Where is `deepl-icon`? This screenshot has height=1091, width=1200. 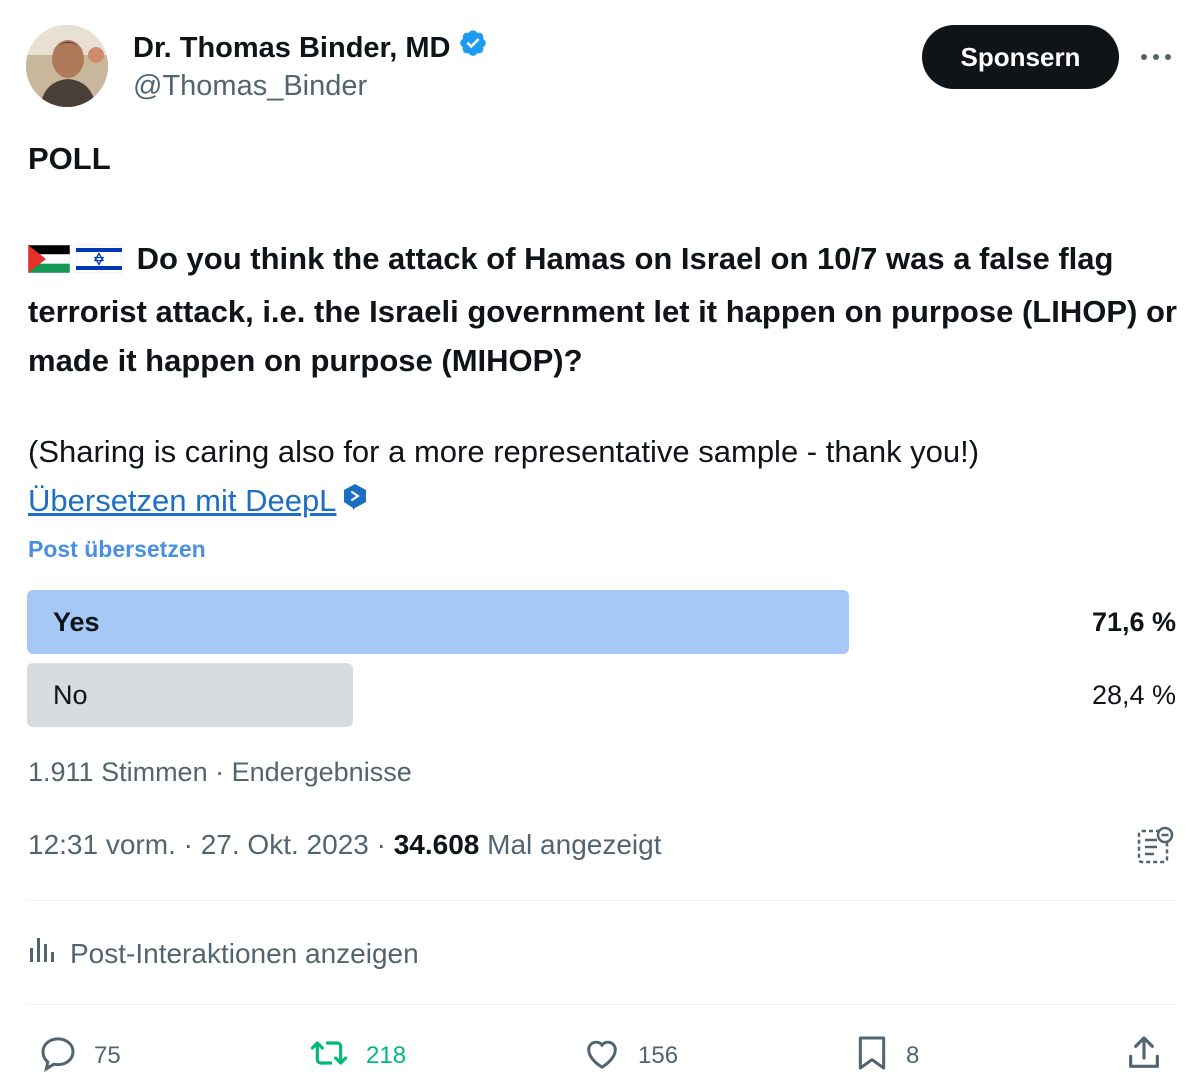
deepl-icon is located at coordinates (355, 501).